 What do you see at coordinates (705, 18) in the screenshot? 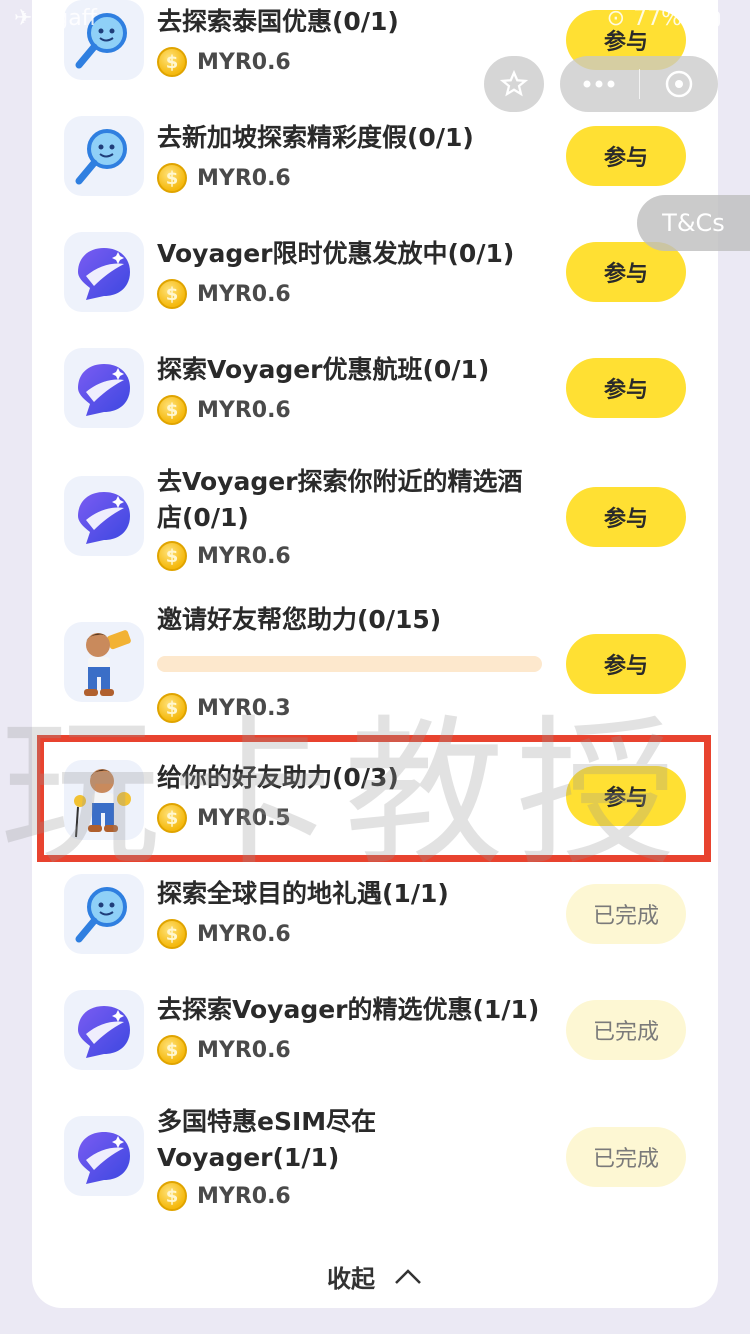
I see `battery-icon` at bounding box center [705, 18].